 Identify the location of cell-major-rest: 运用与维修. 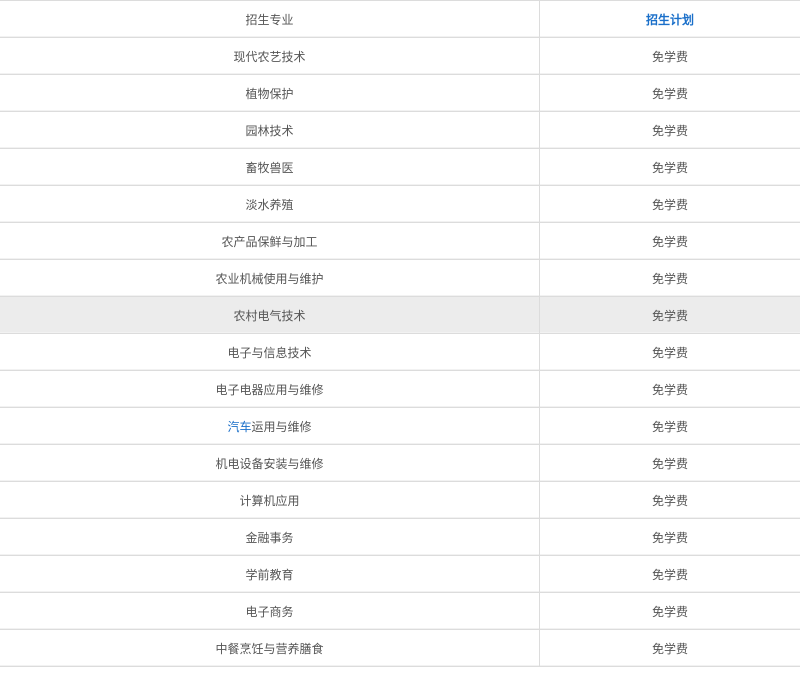
(281, 426).